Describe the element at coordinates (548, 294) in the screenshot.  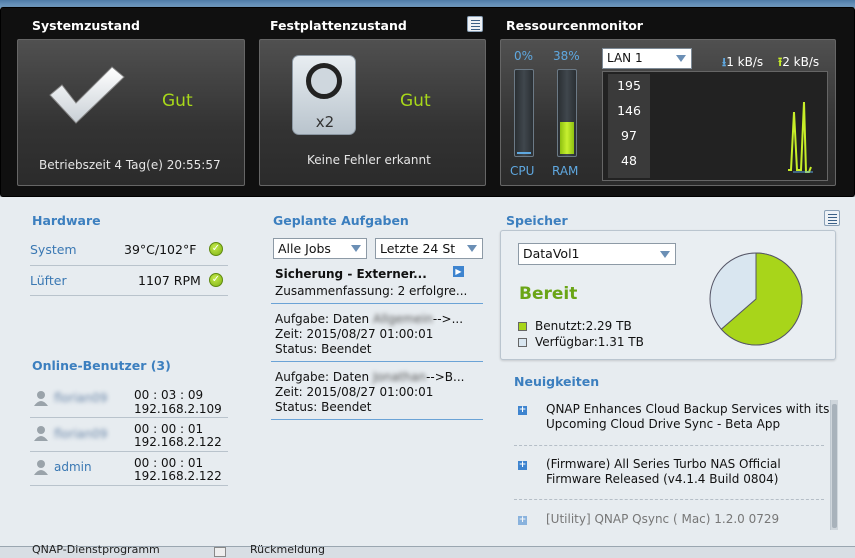
I see `storage-status: Bereit` at that location.